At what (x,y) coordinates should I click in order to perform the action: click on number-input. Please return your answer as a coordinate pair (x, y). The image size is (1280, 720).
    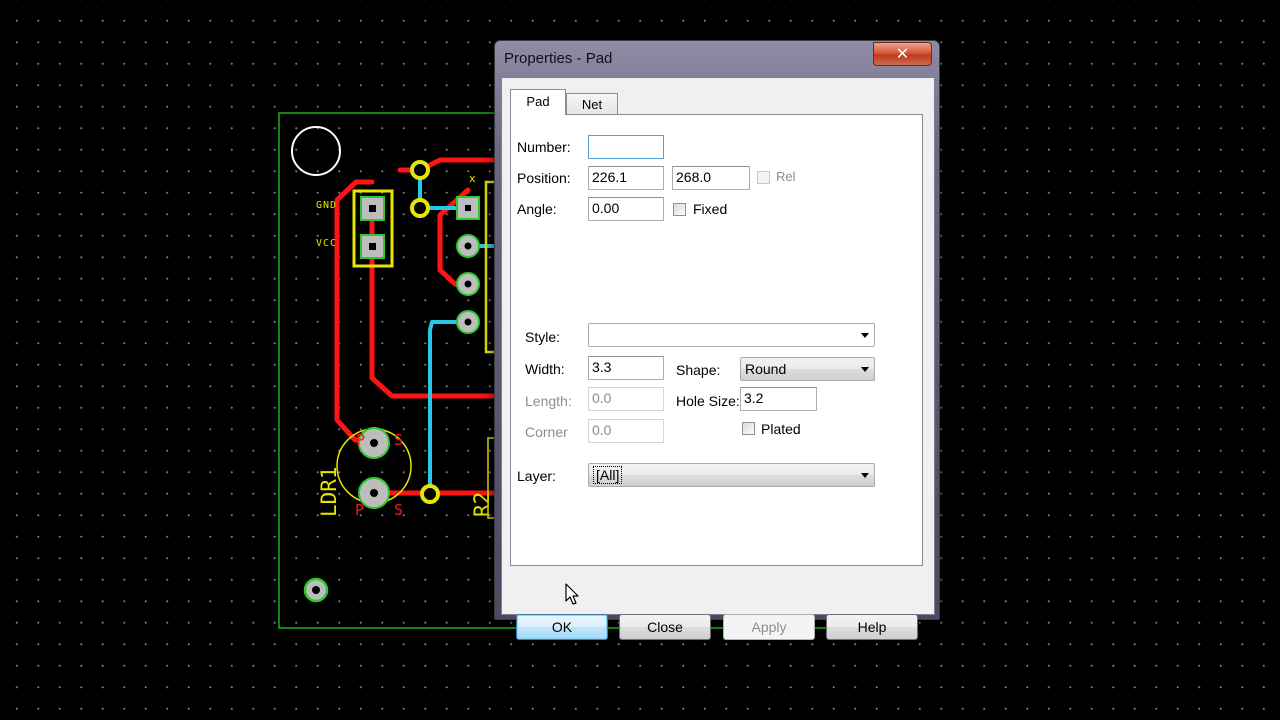
    Looking at the image, I should click on (626, 147).